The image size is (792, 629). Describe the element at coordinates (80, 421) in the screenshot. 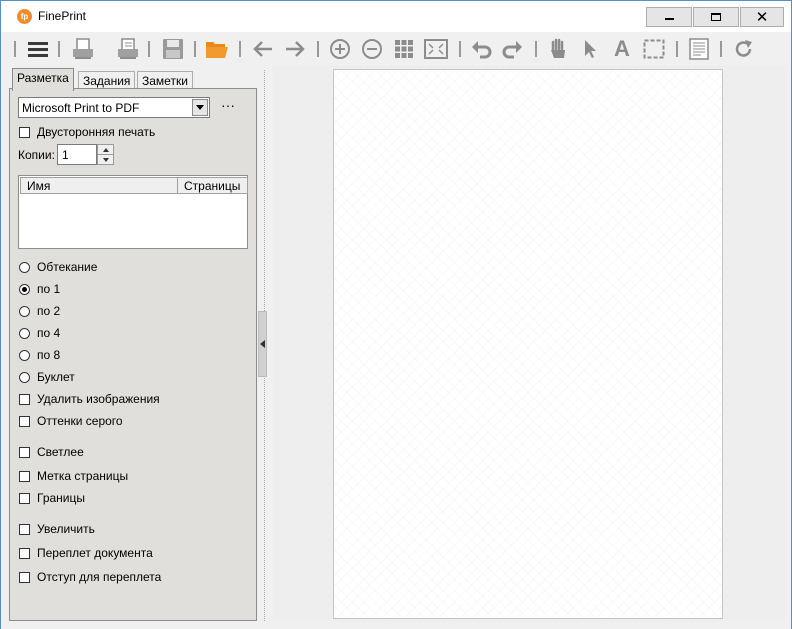

I see `checkbox-label: Оттенки серого` at that location.